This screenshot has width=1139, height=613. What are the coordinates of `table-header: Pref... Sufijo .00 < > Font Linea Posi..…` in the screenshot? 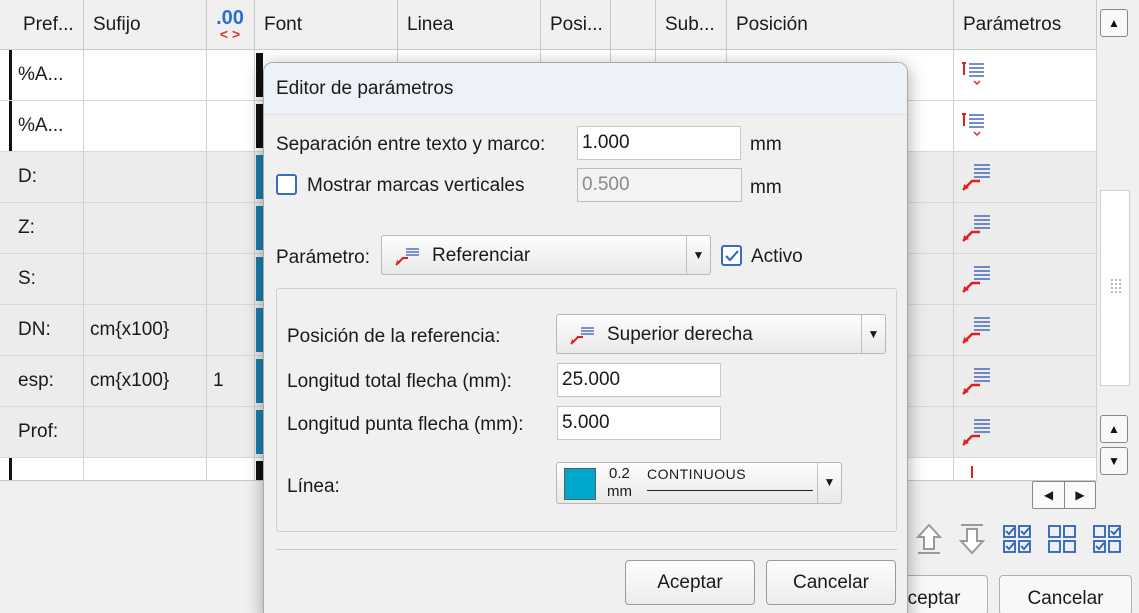 It's located at (548, 25).